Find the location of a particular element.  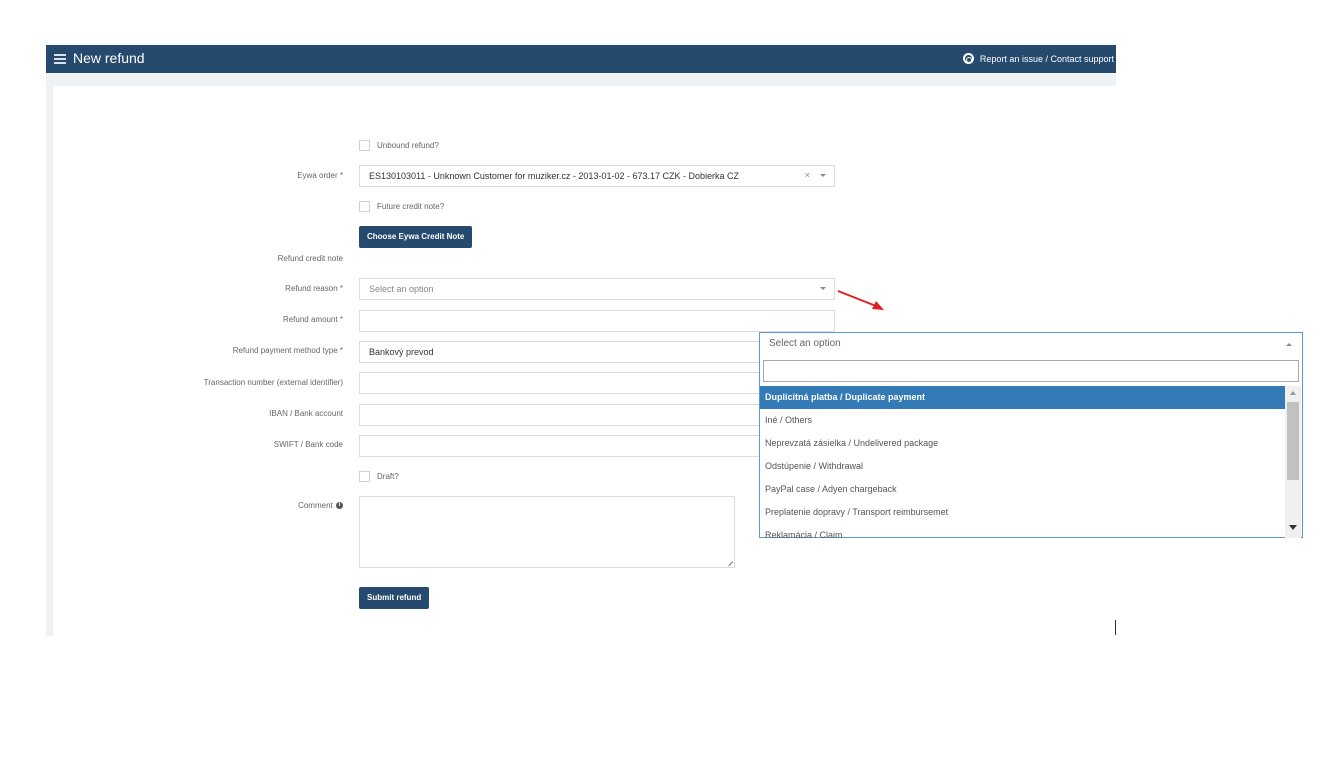

comment-label-wrap: Comment i is located at coordinates (320, 505).